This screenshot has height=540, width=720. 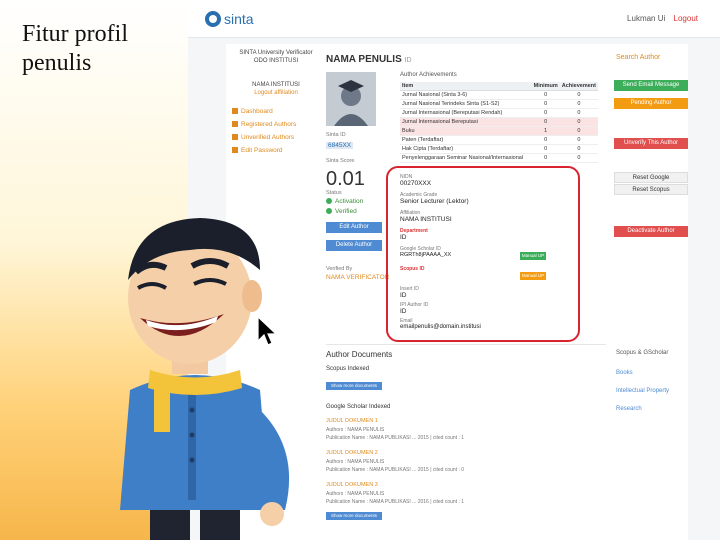 What do you see at coordinates (205, 379) in the screenshot?
I see `mascot-illustration-icon` at bounding box center [205, 379].